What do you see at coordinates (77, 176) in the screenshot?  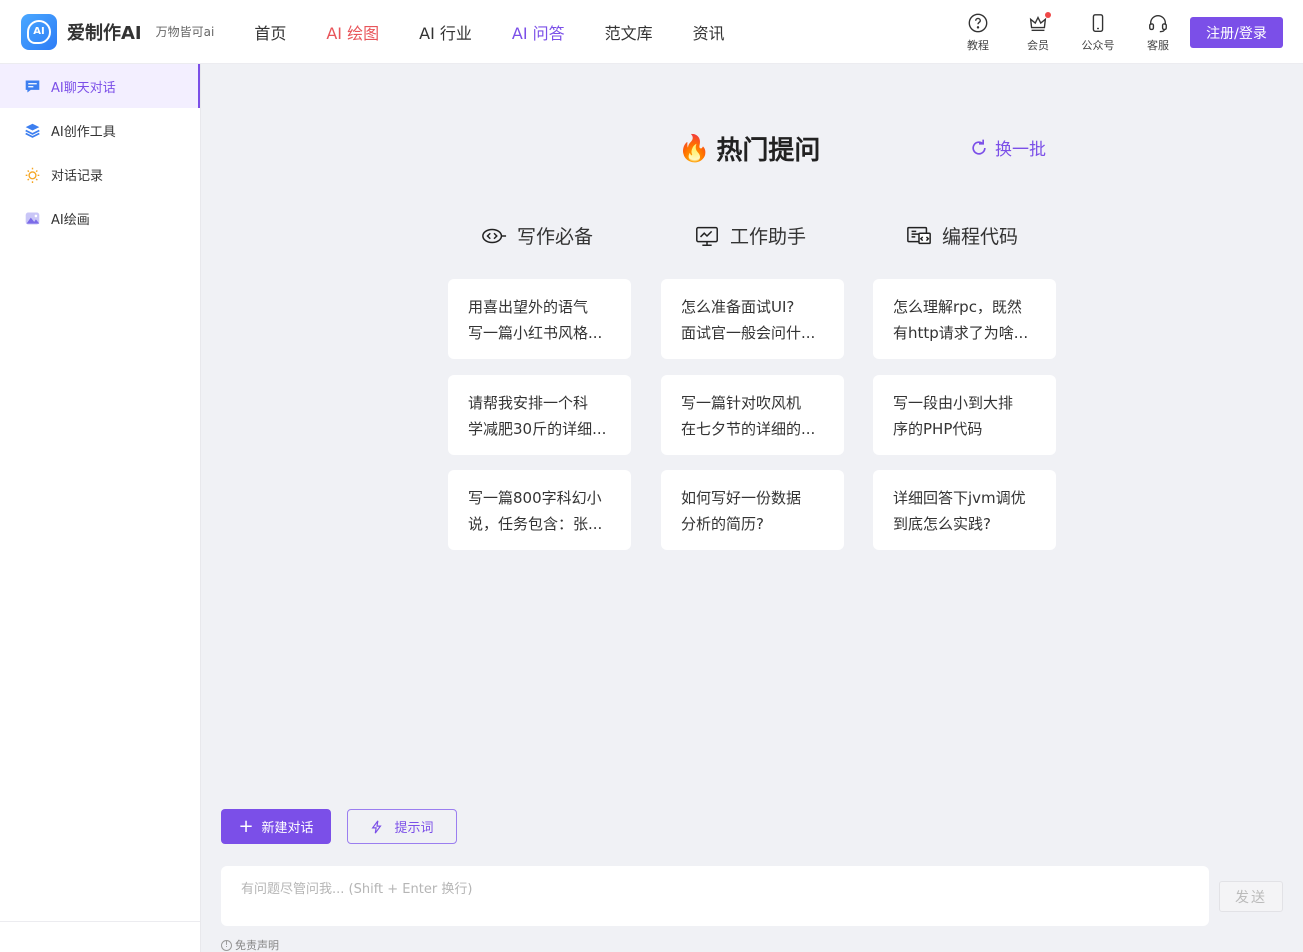 I see `sidebar-item-label: 对话记录` at bounding box center [77, 176].